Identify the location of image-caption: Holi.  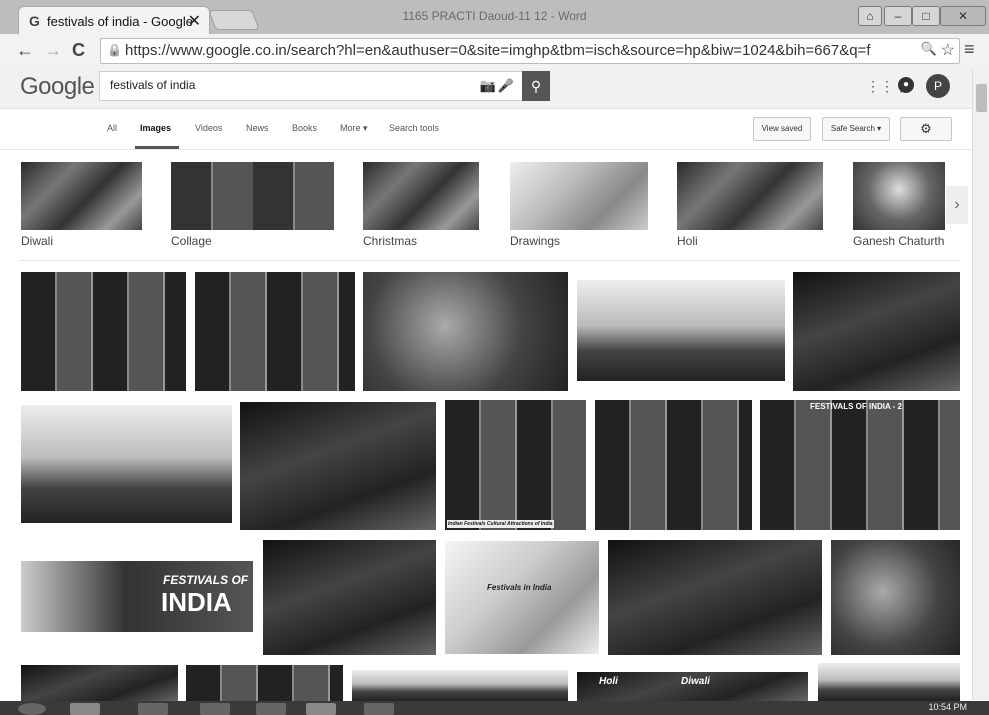
(608, 681).